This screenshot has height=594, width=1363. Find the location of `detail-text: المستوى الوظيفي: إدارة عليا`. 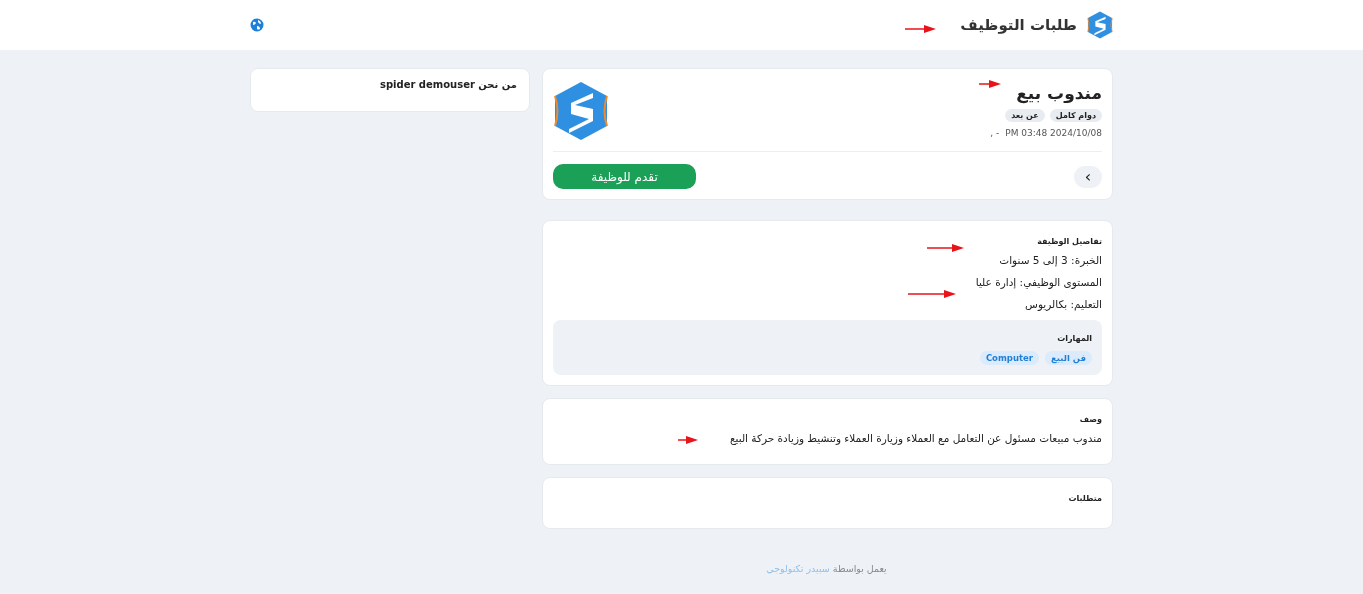

detail-text: المستوى الوظيفي: إدارة عليا is located at coordinates (1038, 282).